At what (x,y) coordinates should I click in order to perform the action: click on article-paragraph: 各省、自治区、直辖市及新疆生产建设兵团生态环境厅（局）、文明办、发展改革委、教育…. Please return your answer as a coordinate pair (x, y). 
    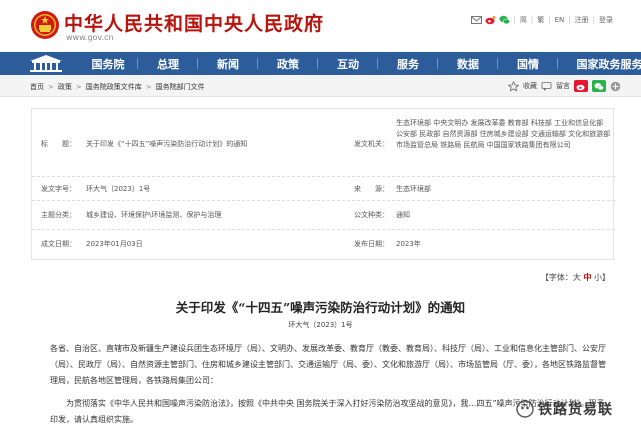
    Looking at the image, I should click on (328, 364).